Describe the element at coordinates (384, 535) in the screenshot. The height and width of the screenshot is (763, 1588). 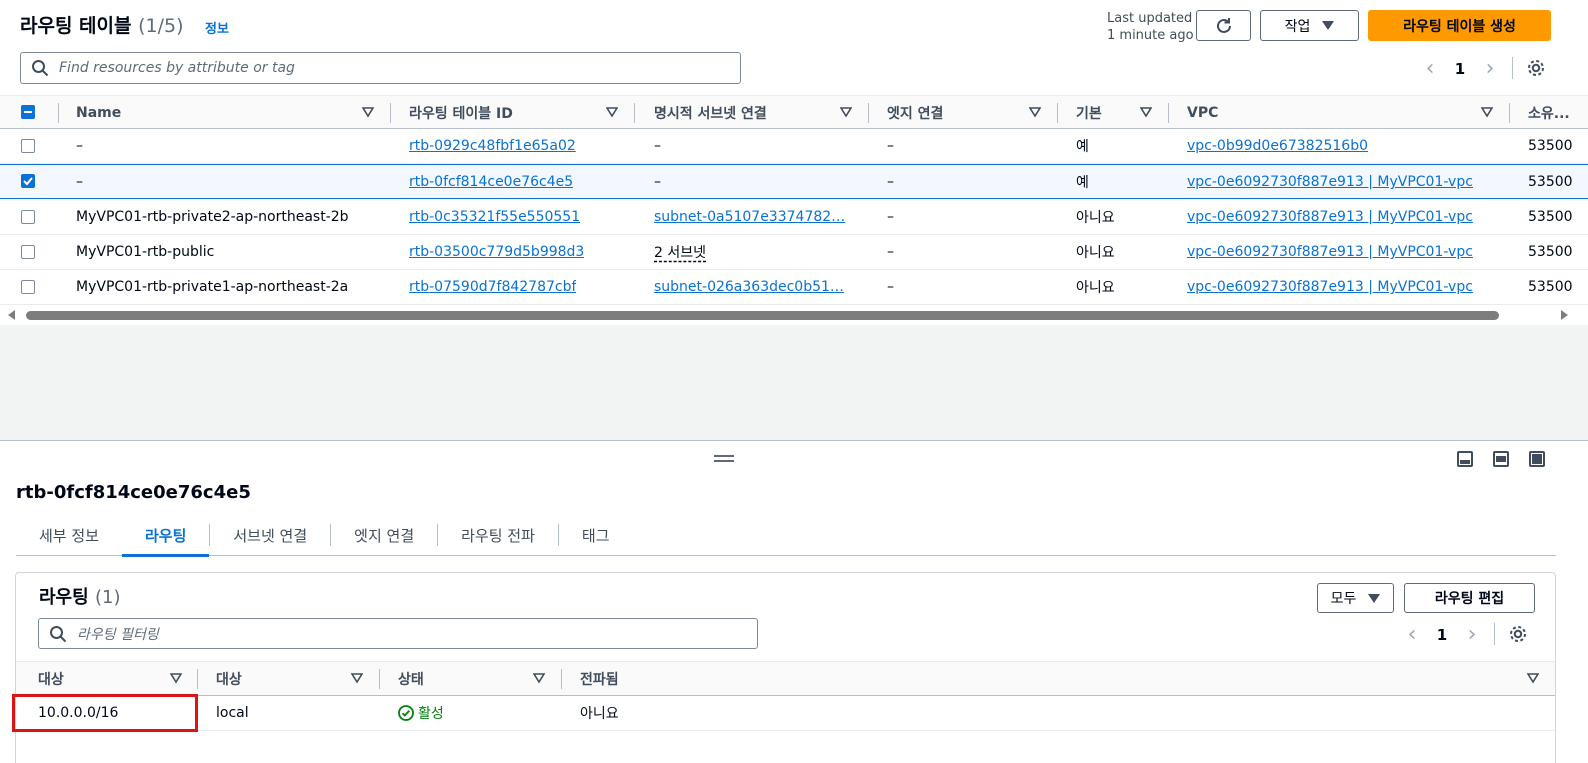
I see `tab-edge-associations: 엣지 연결` at that location.